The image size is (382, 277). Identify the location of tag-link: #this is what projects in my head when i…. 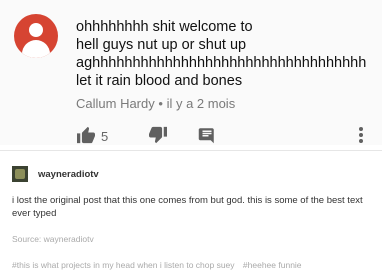
(123, 265).